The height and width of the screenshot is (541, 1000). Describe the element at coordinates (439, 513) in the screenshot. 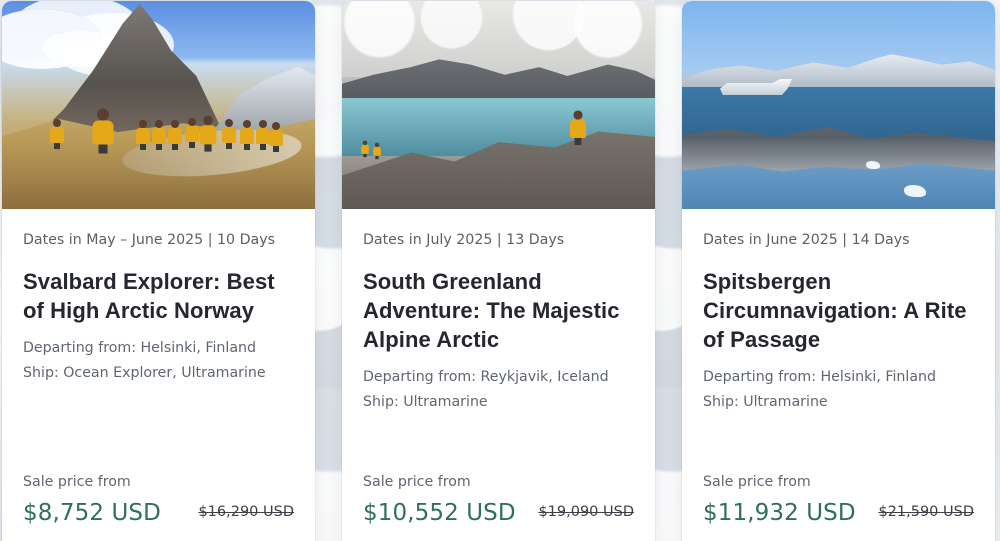

I see `sale-price: $10,552 USD` at that location.